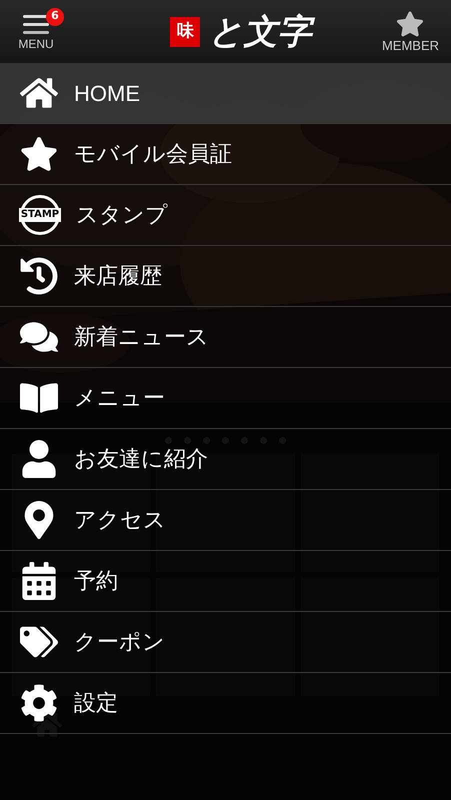 The height and width of the screenshot is (800, 451). Describe the element at coordinates (225, 459) in the screenshot. I see `menu-item: お友達に紹介` at that location.